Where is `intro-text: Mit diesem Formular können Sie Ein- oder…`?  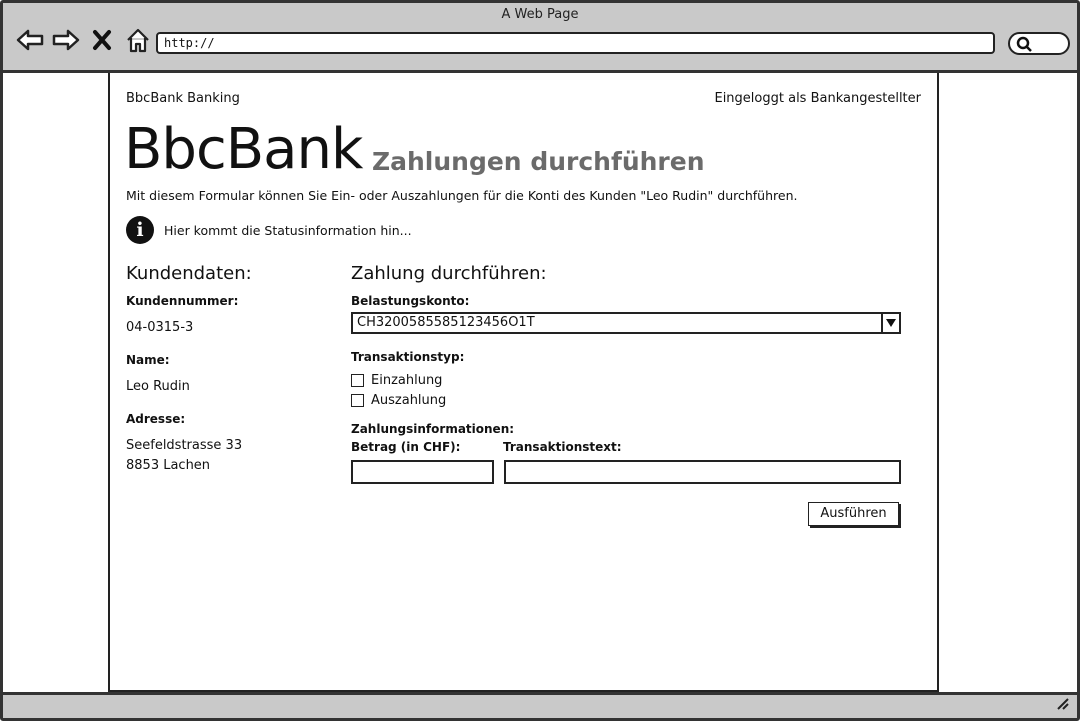 intro-text: Mit diesem Formular können Sie Ein- oder… is located at coordinates (462, 195).